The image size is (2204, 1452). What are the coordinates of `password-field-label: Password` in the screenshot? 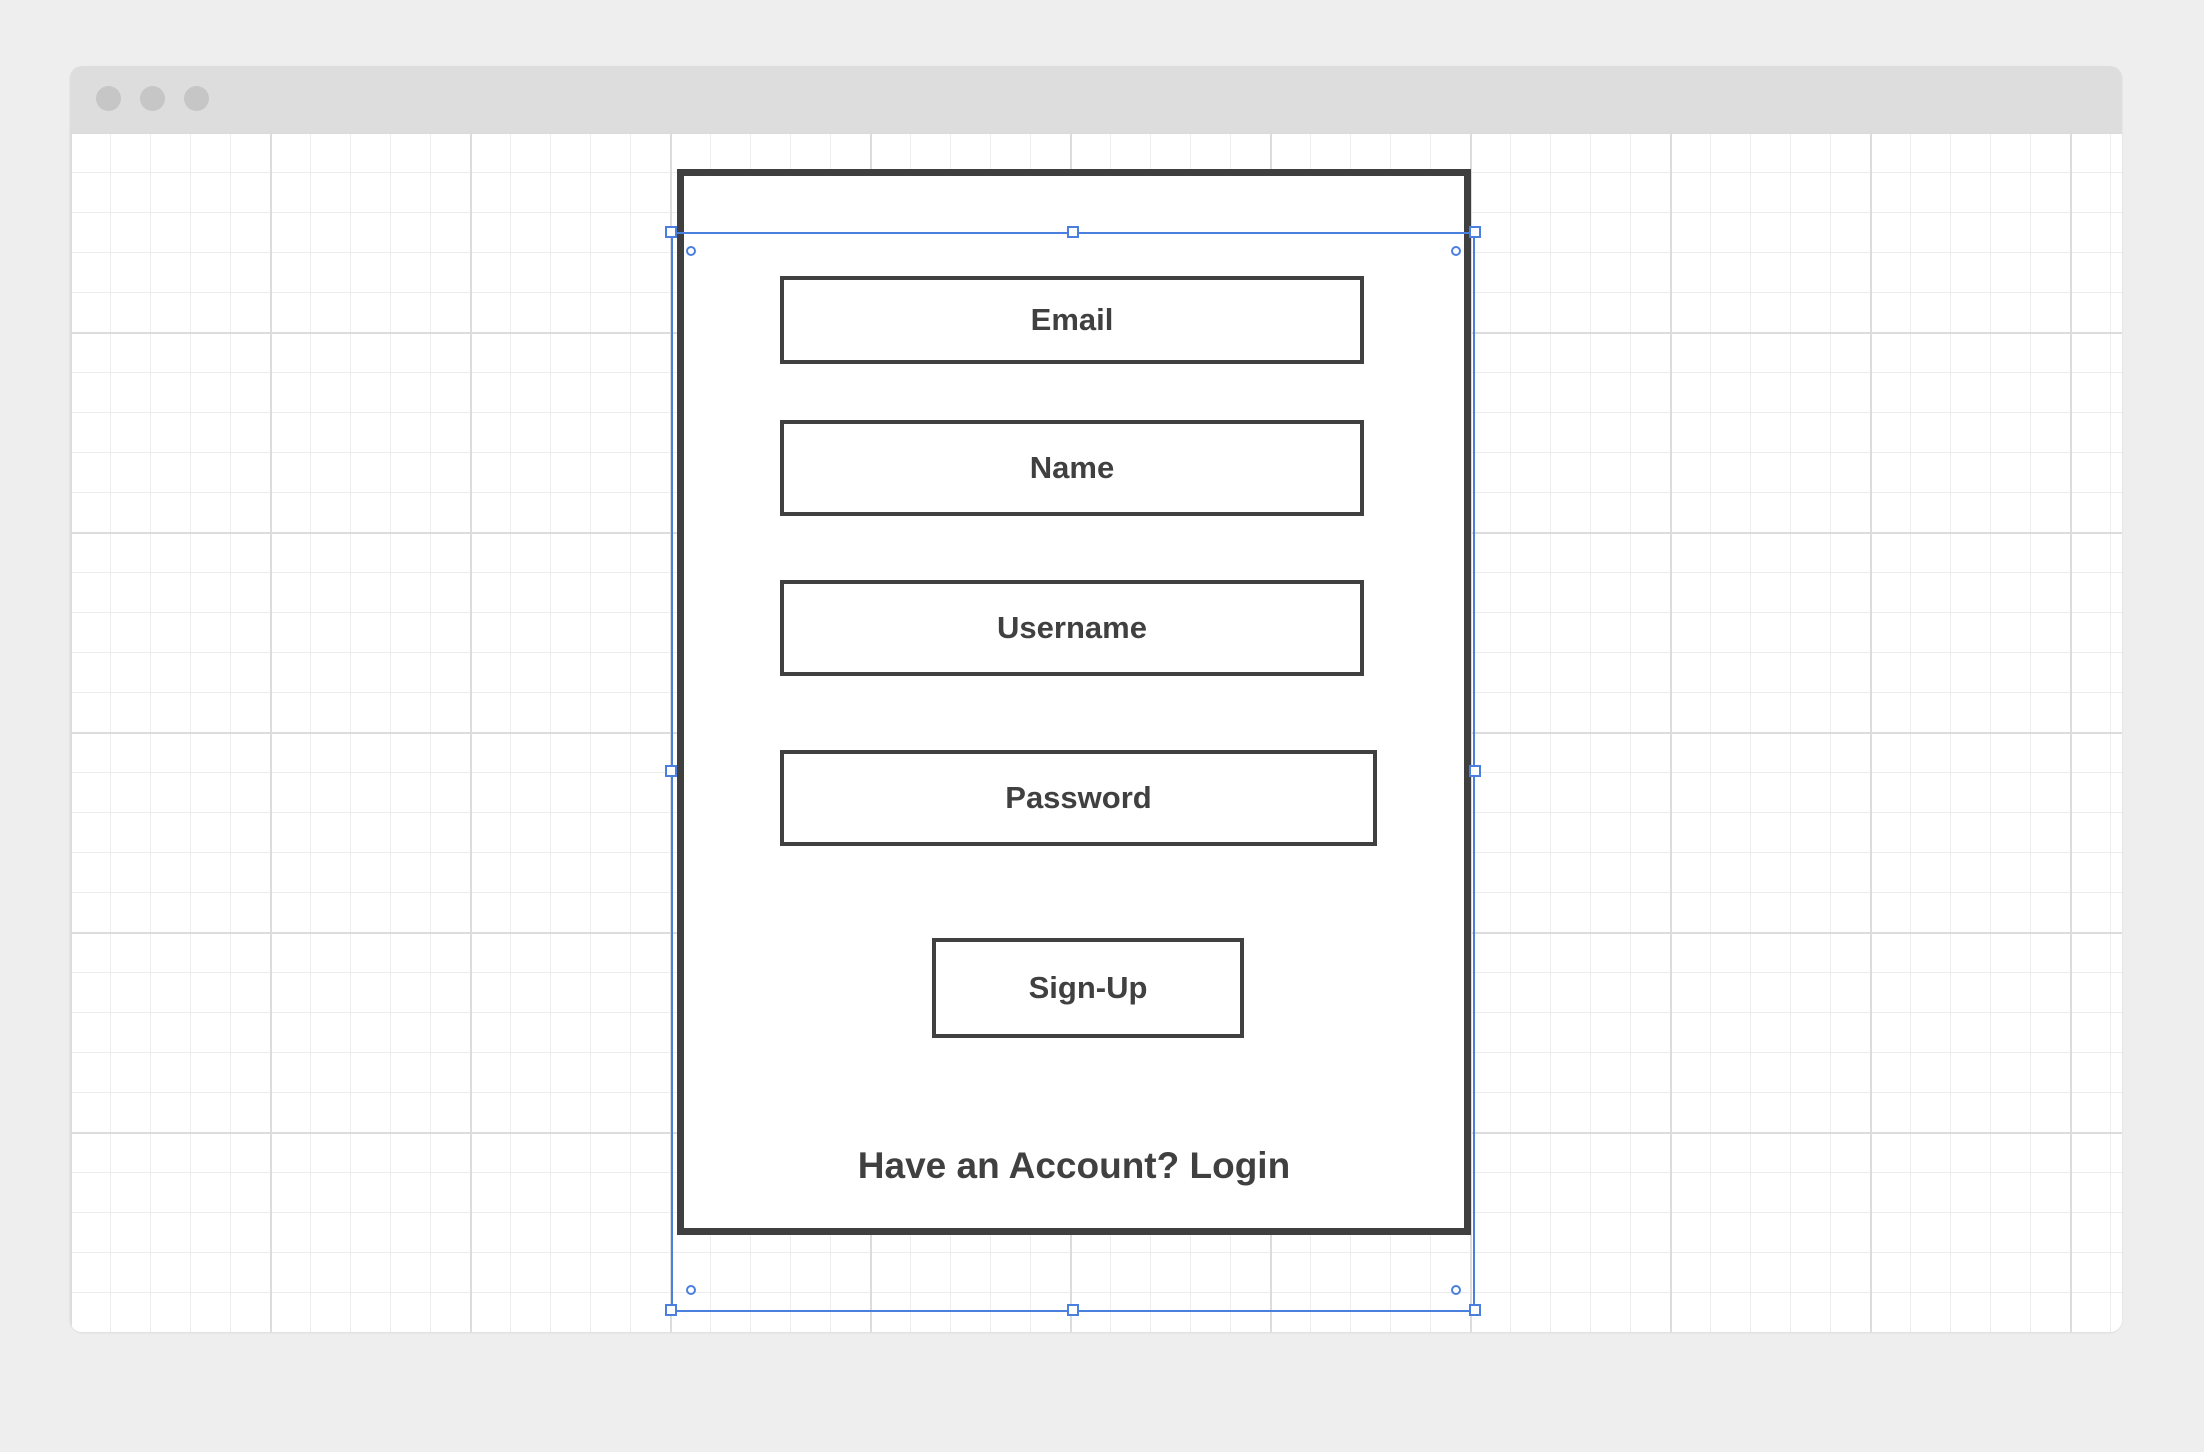 It's located at (1078, 797).